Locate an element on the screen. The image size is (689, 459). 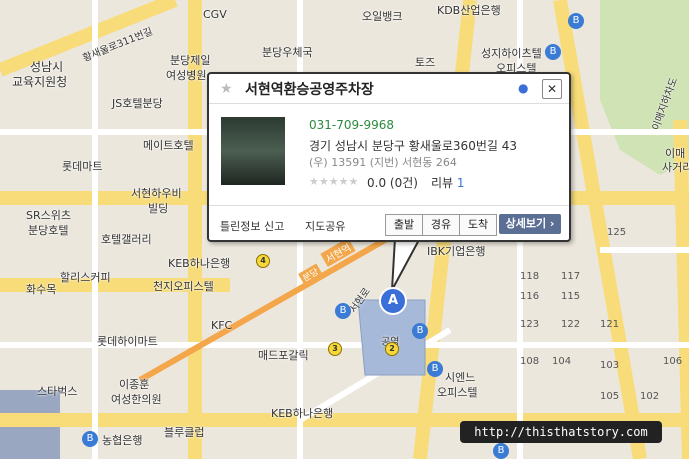
review-count: 리뷰 1 is located at coordinates (448, 182).